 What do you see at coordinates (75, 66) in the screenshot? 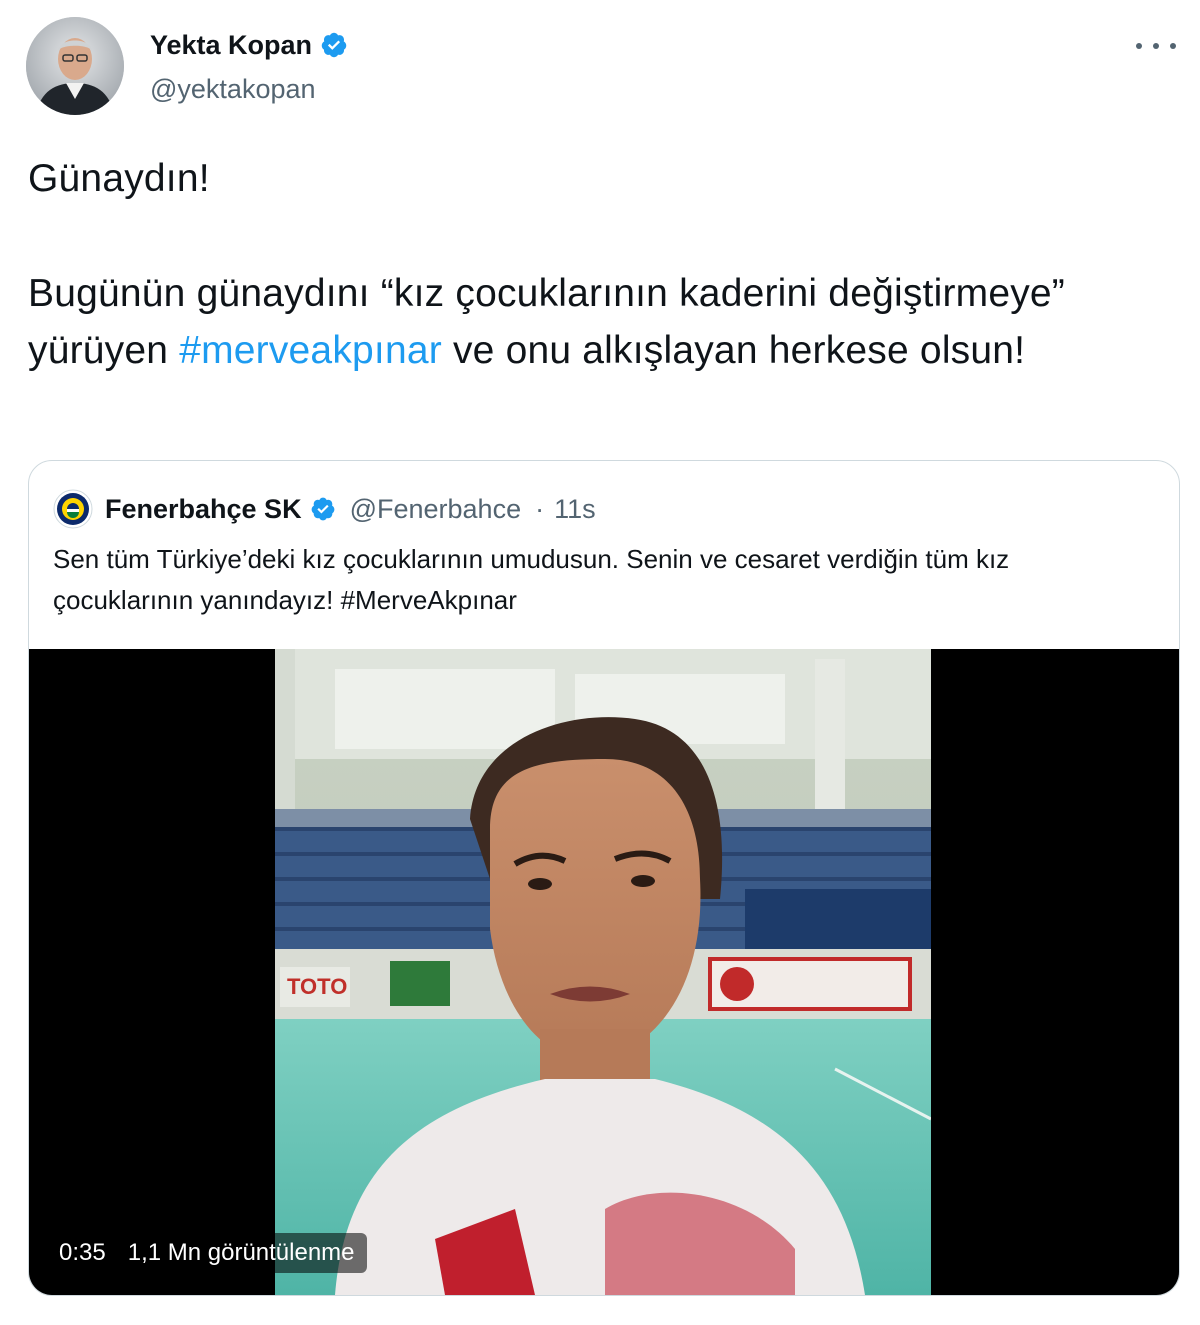
I see `author-avatar` at bounding box center [75, 66].